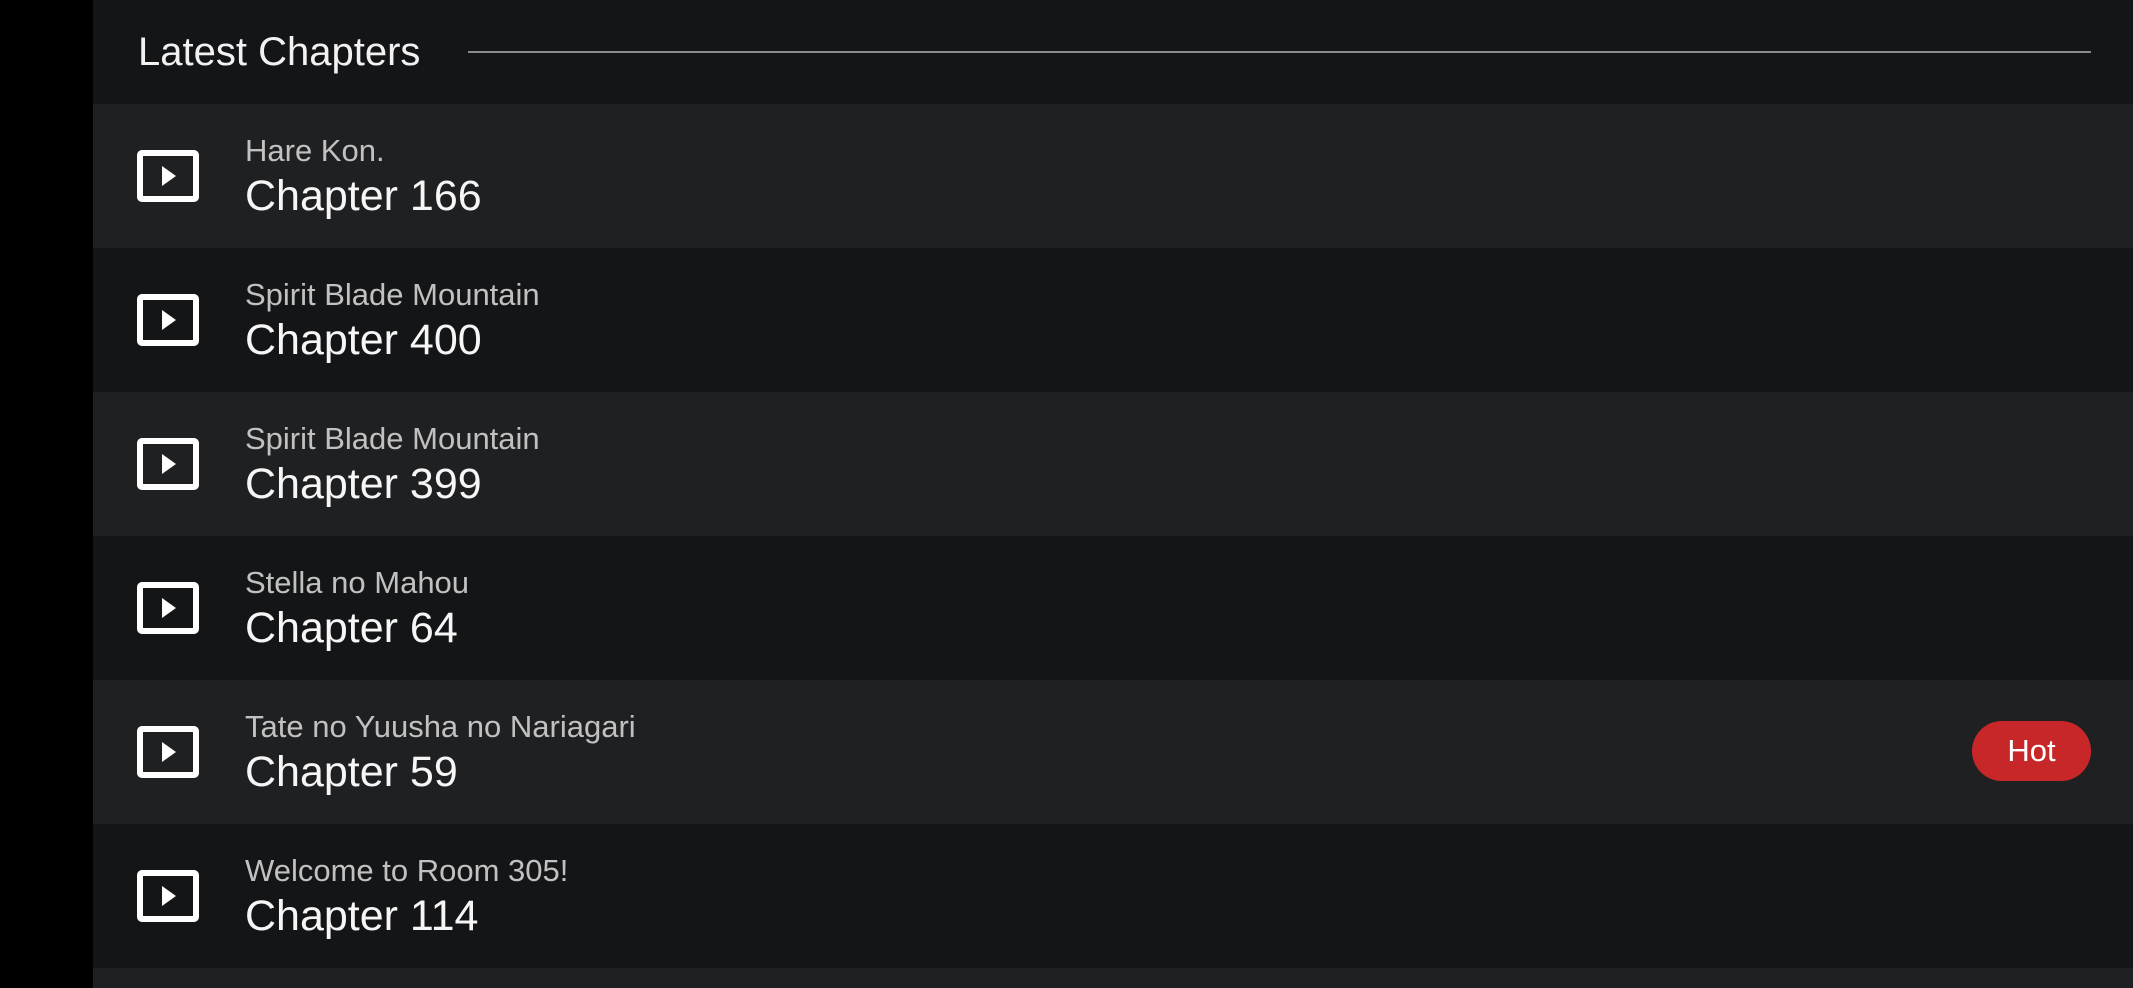 The image size is (2133, 988). What do you see at coordinates (279, 52) in the screenshot?
I see `section-title: Latest Chapters` at bounding box center [279, 52].